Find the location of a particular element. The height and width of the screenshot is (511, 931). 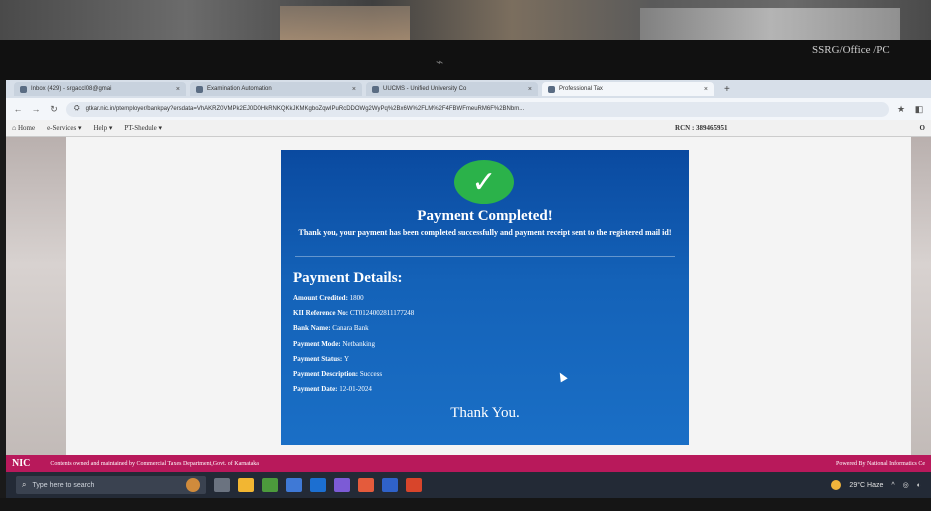

back-icon: ← is located at coordinates (18, 109).